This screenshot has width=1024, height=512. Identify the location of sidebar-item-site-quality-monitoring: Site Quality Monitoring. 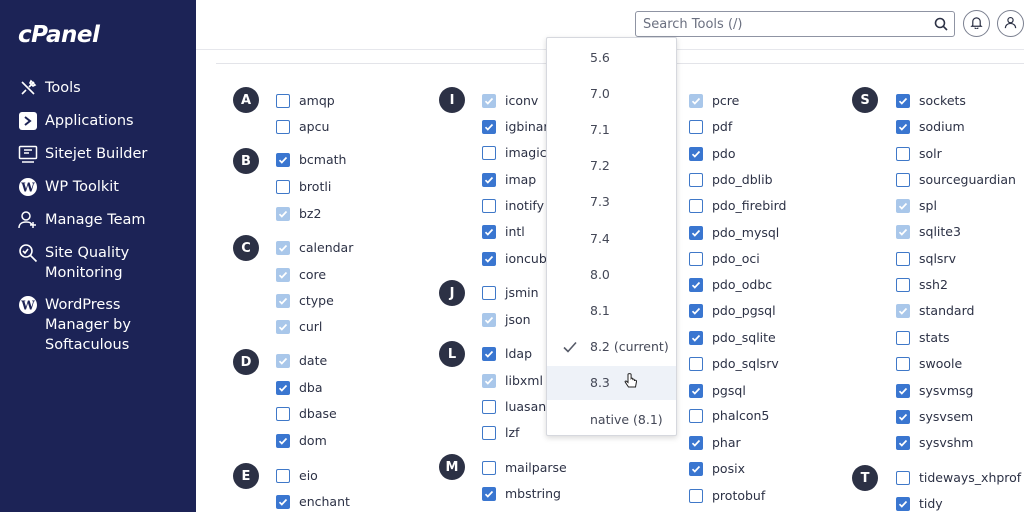
(73, 263).